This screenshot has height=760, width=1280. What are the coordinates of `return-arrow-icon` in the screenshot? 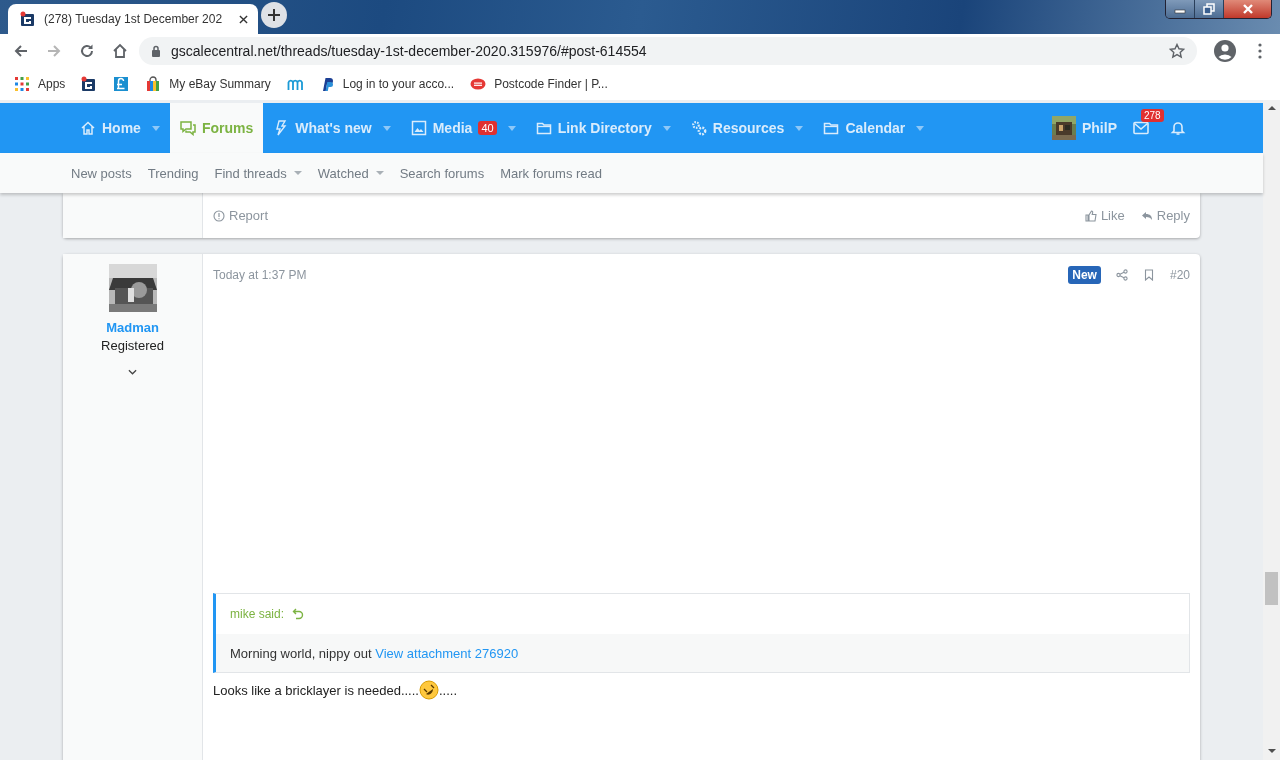 It's located at (298, 614).